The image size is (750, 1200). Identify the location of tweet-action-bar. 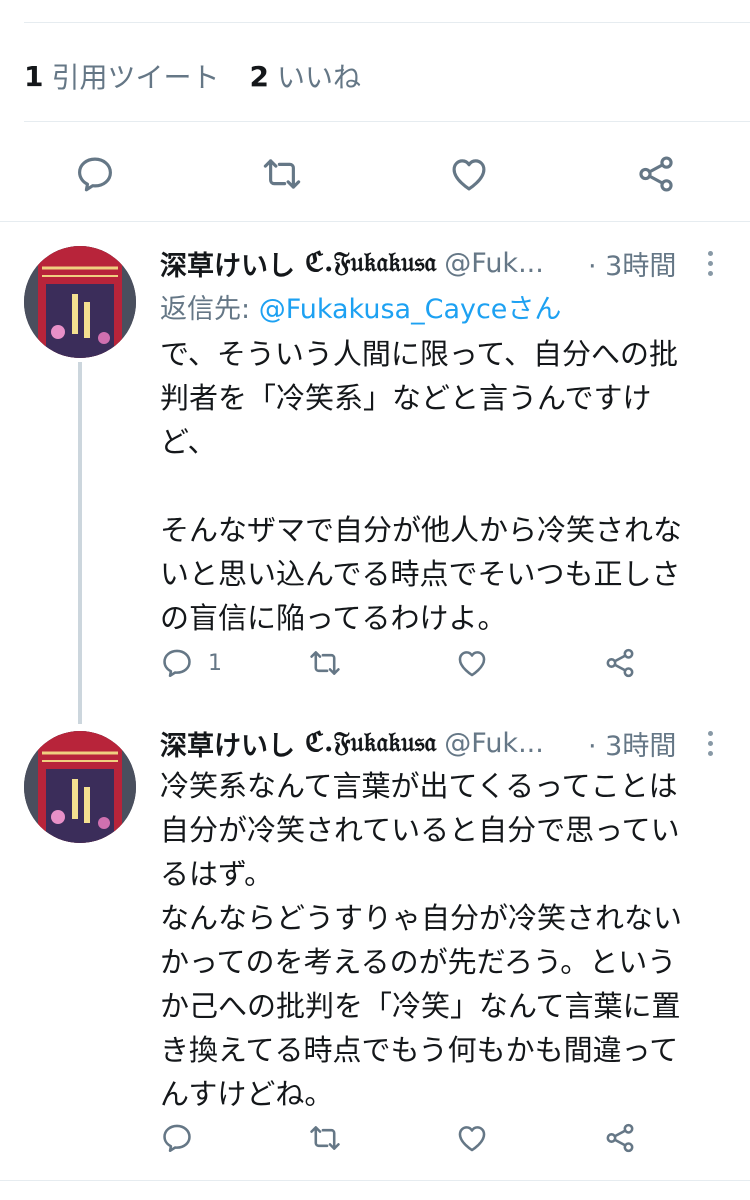
(400, 1138).